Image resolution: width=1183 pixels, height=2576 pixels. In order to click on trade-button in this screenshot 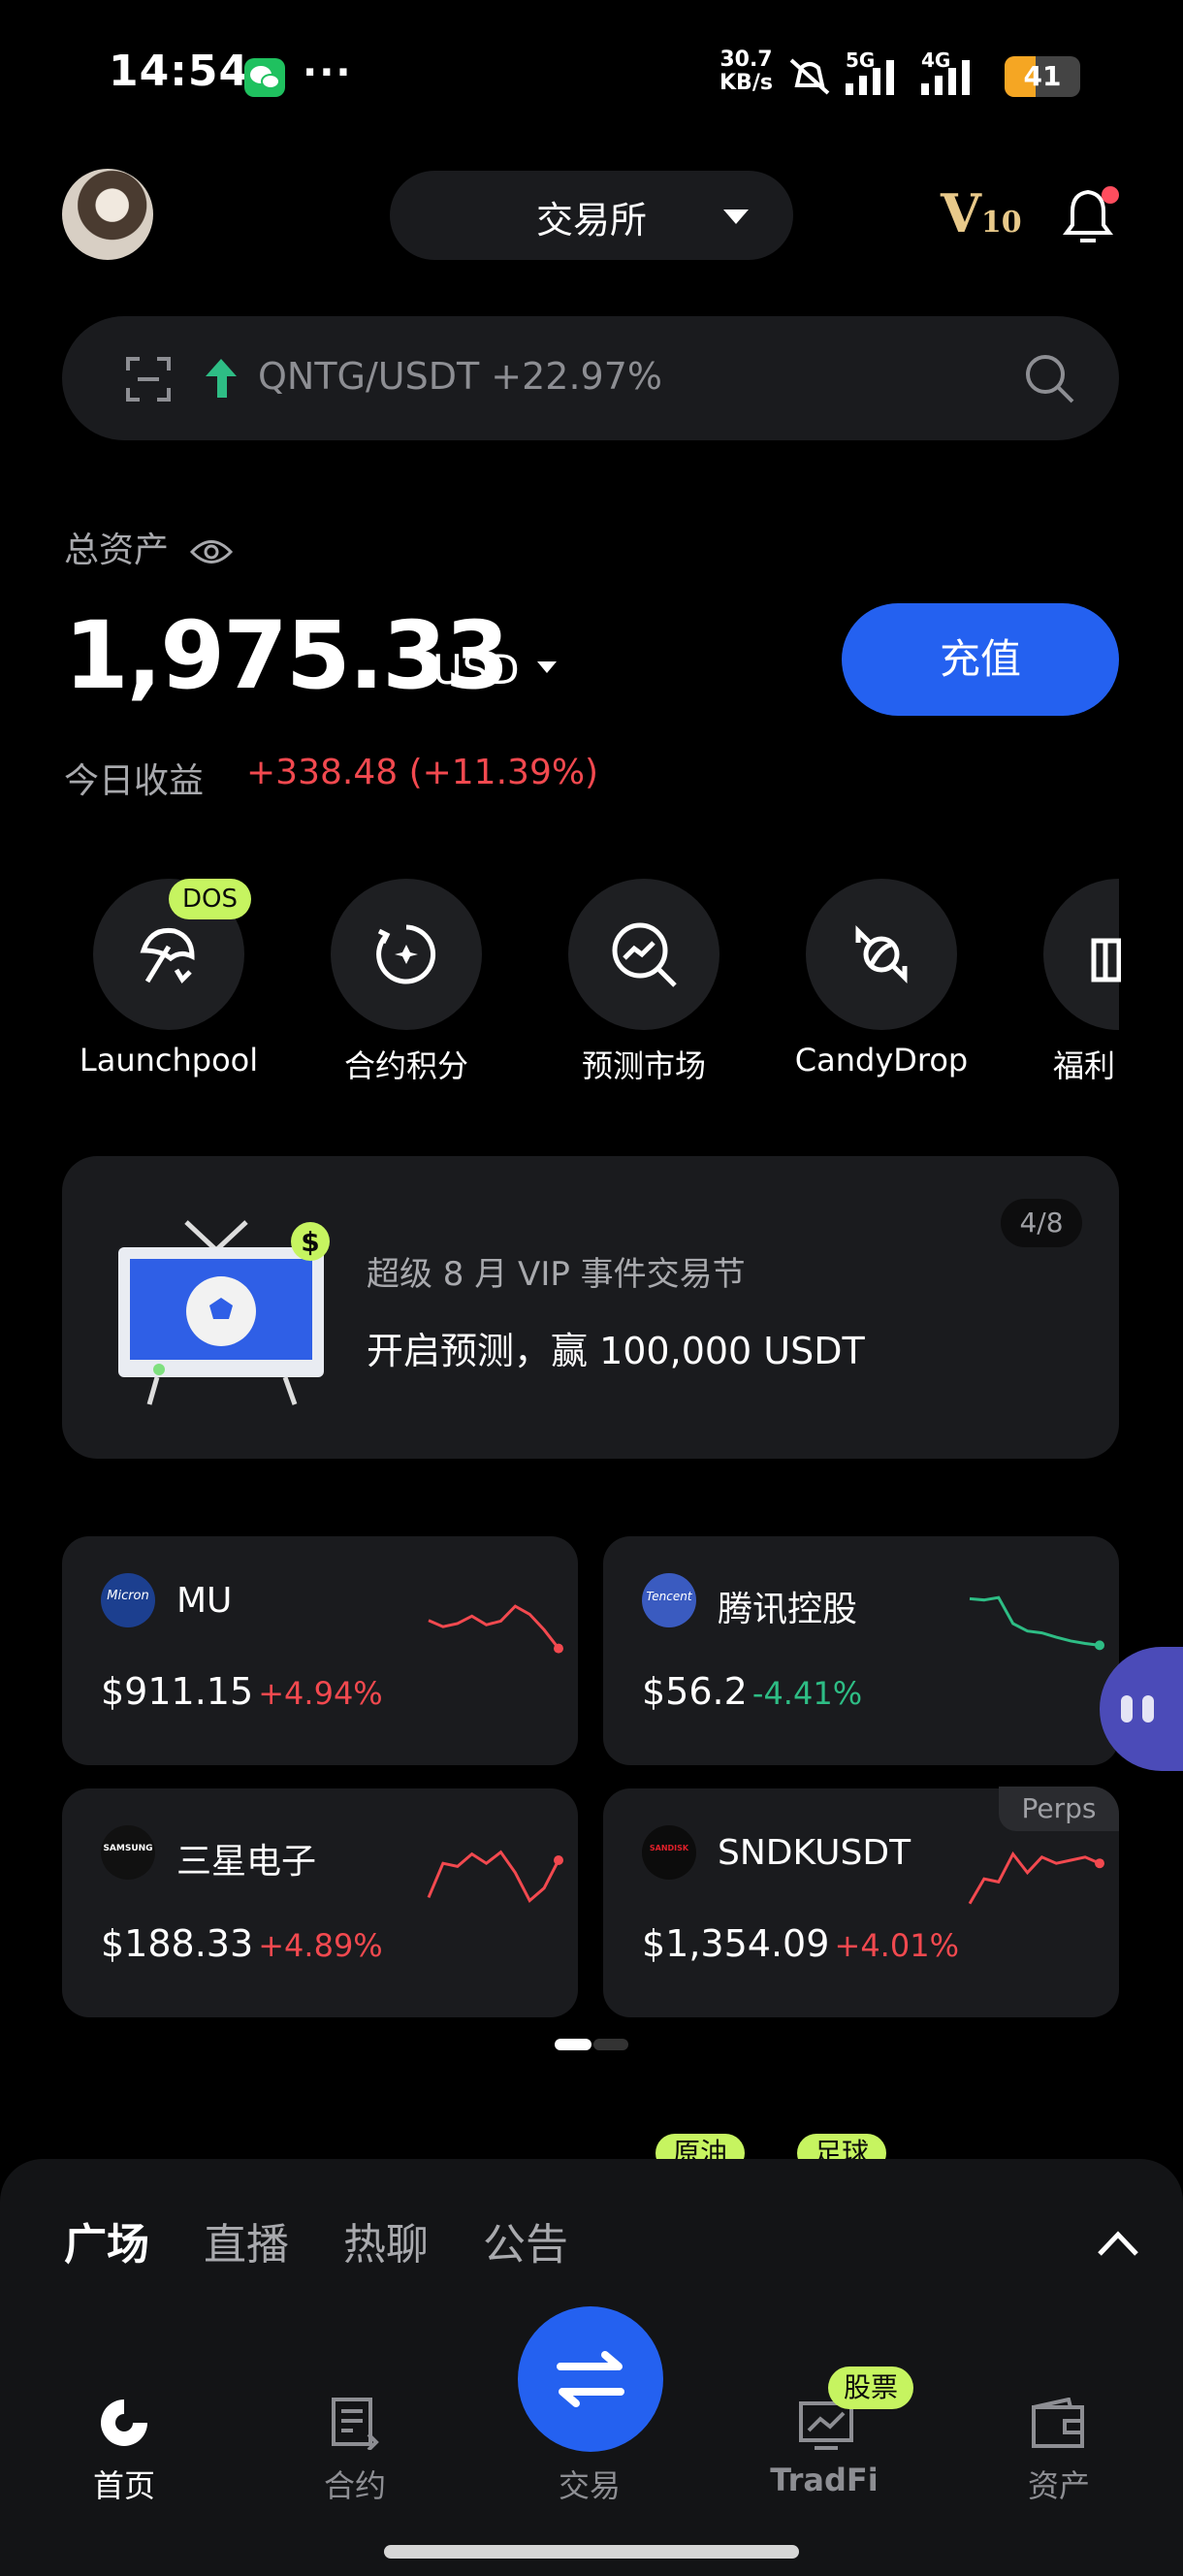, I will do `click(590, 2379)`.